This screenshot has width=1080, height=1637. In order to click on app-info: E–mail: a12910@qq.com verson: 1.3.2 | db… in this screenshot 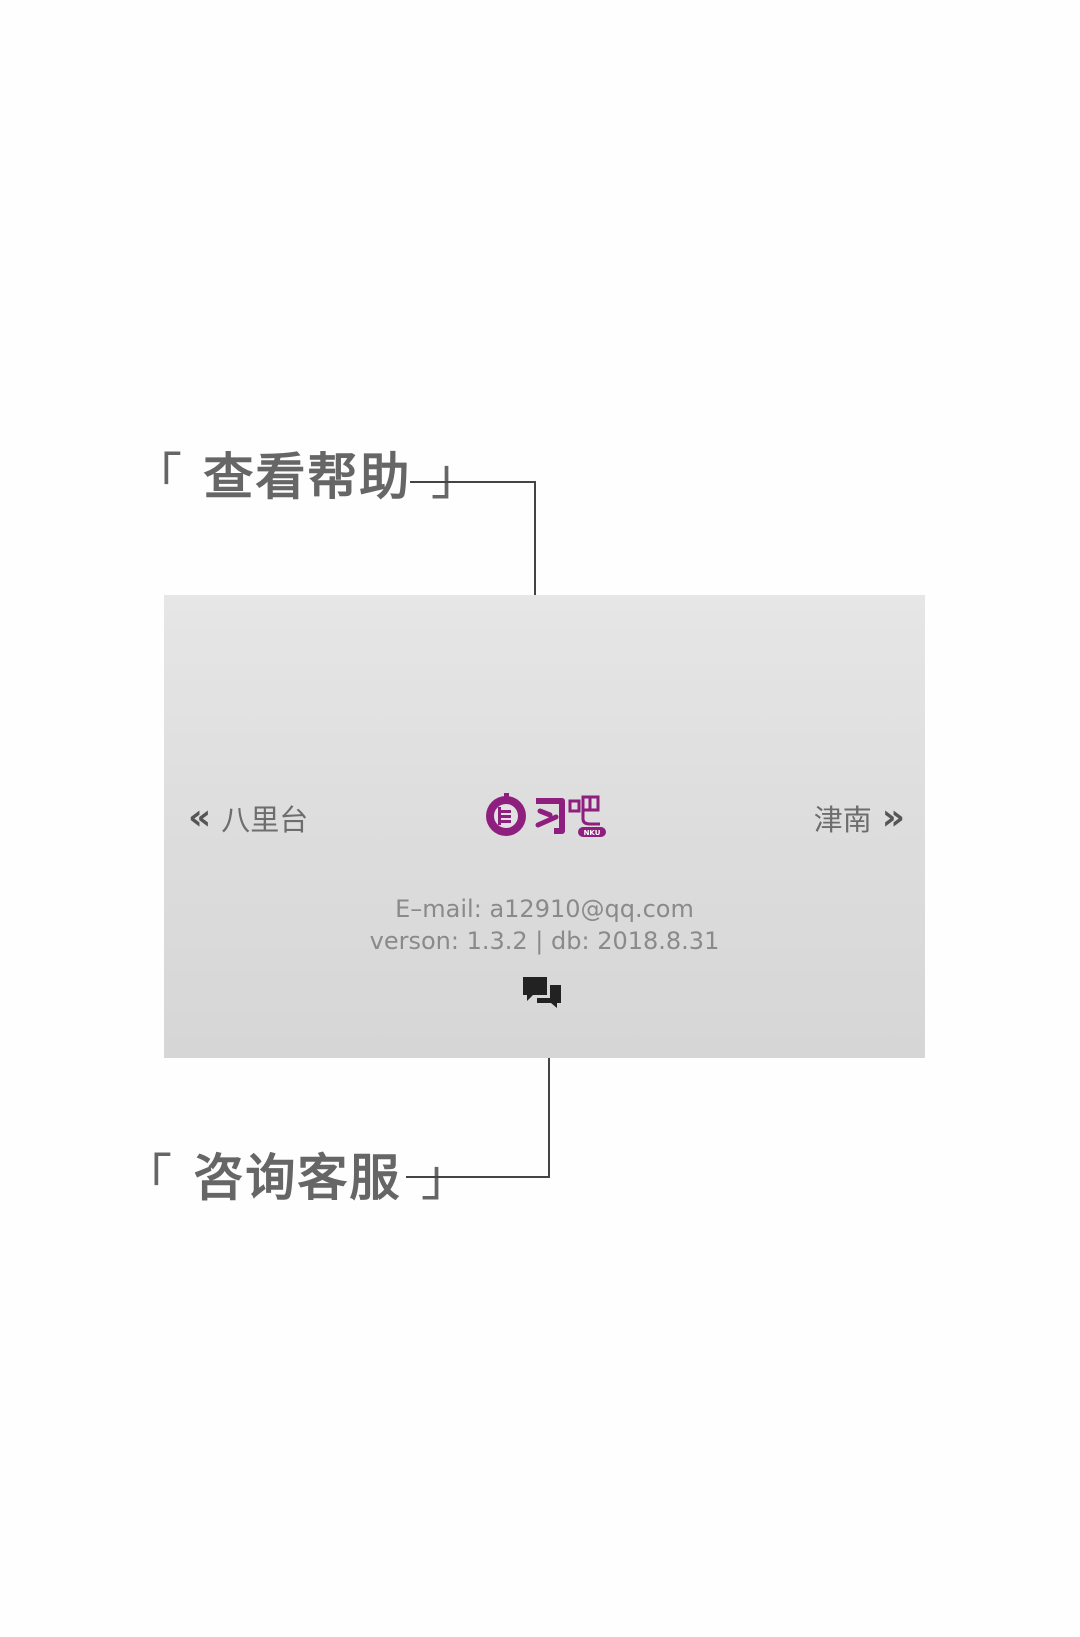, I will do `click(544, 925)`.